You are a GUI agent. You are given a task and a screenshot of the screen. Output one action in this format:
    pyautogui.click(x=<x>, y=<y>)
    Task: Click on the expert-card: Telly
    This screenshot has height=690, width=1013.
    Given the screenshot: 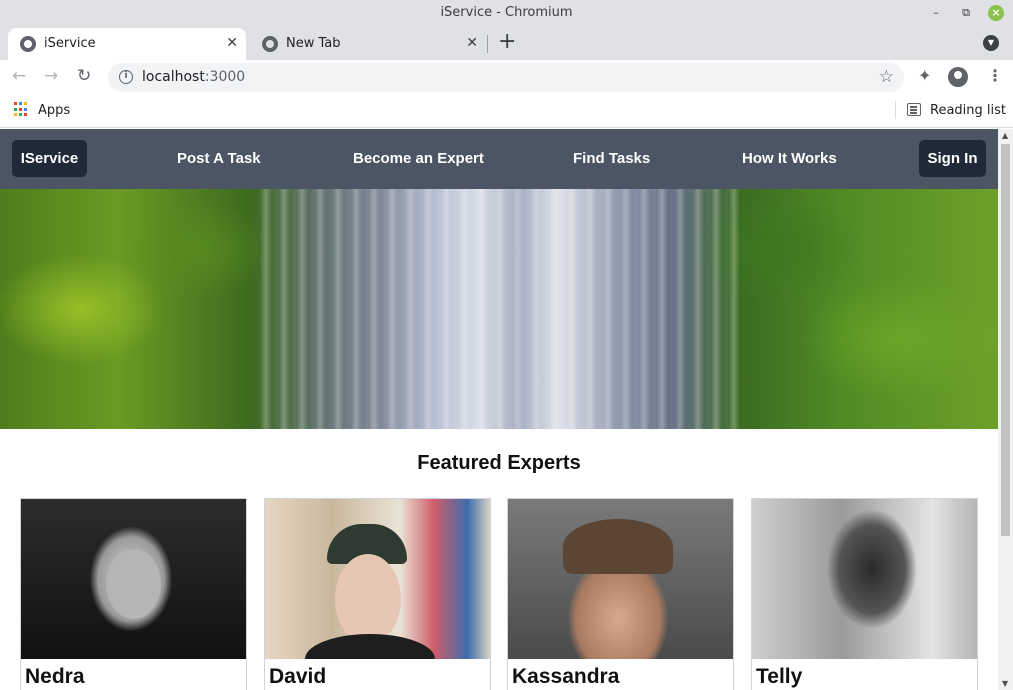 What is the action you would take?
    pyautogui.click(x=864, y=594)
    